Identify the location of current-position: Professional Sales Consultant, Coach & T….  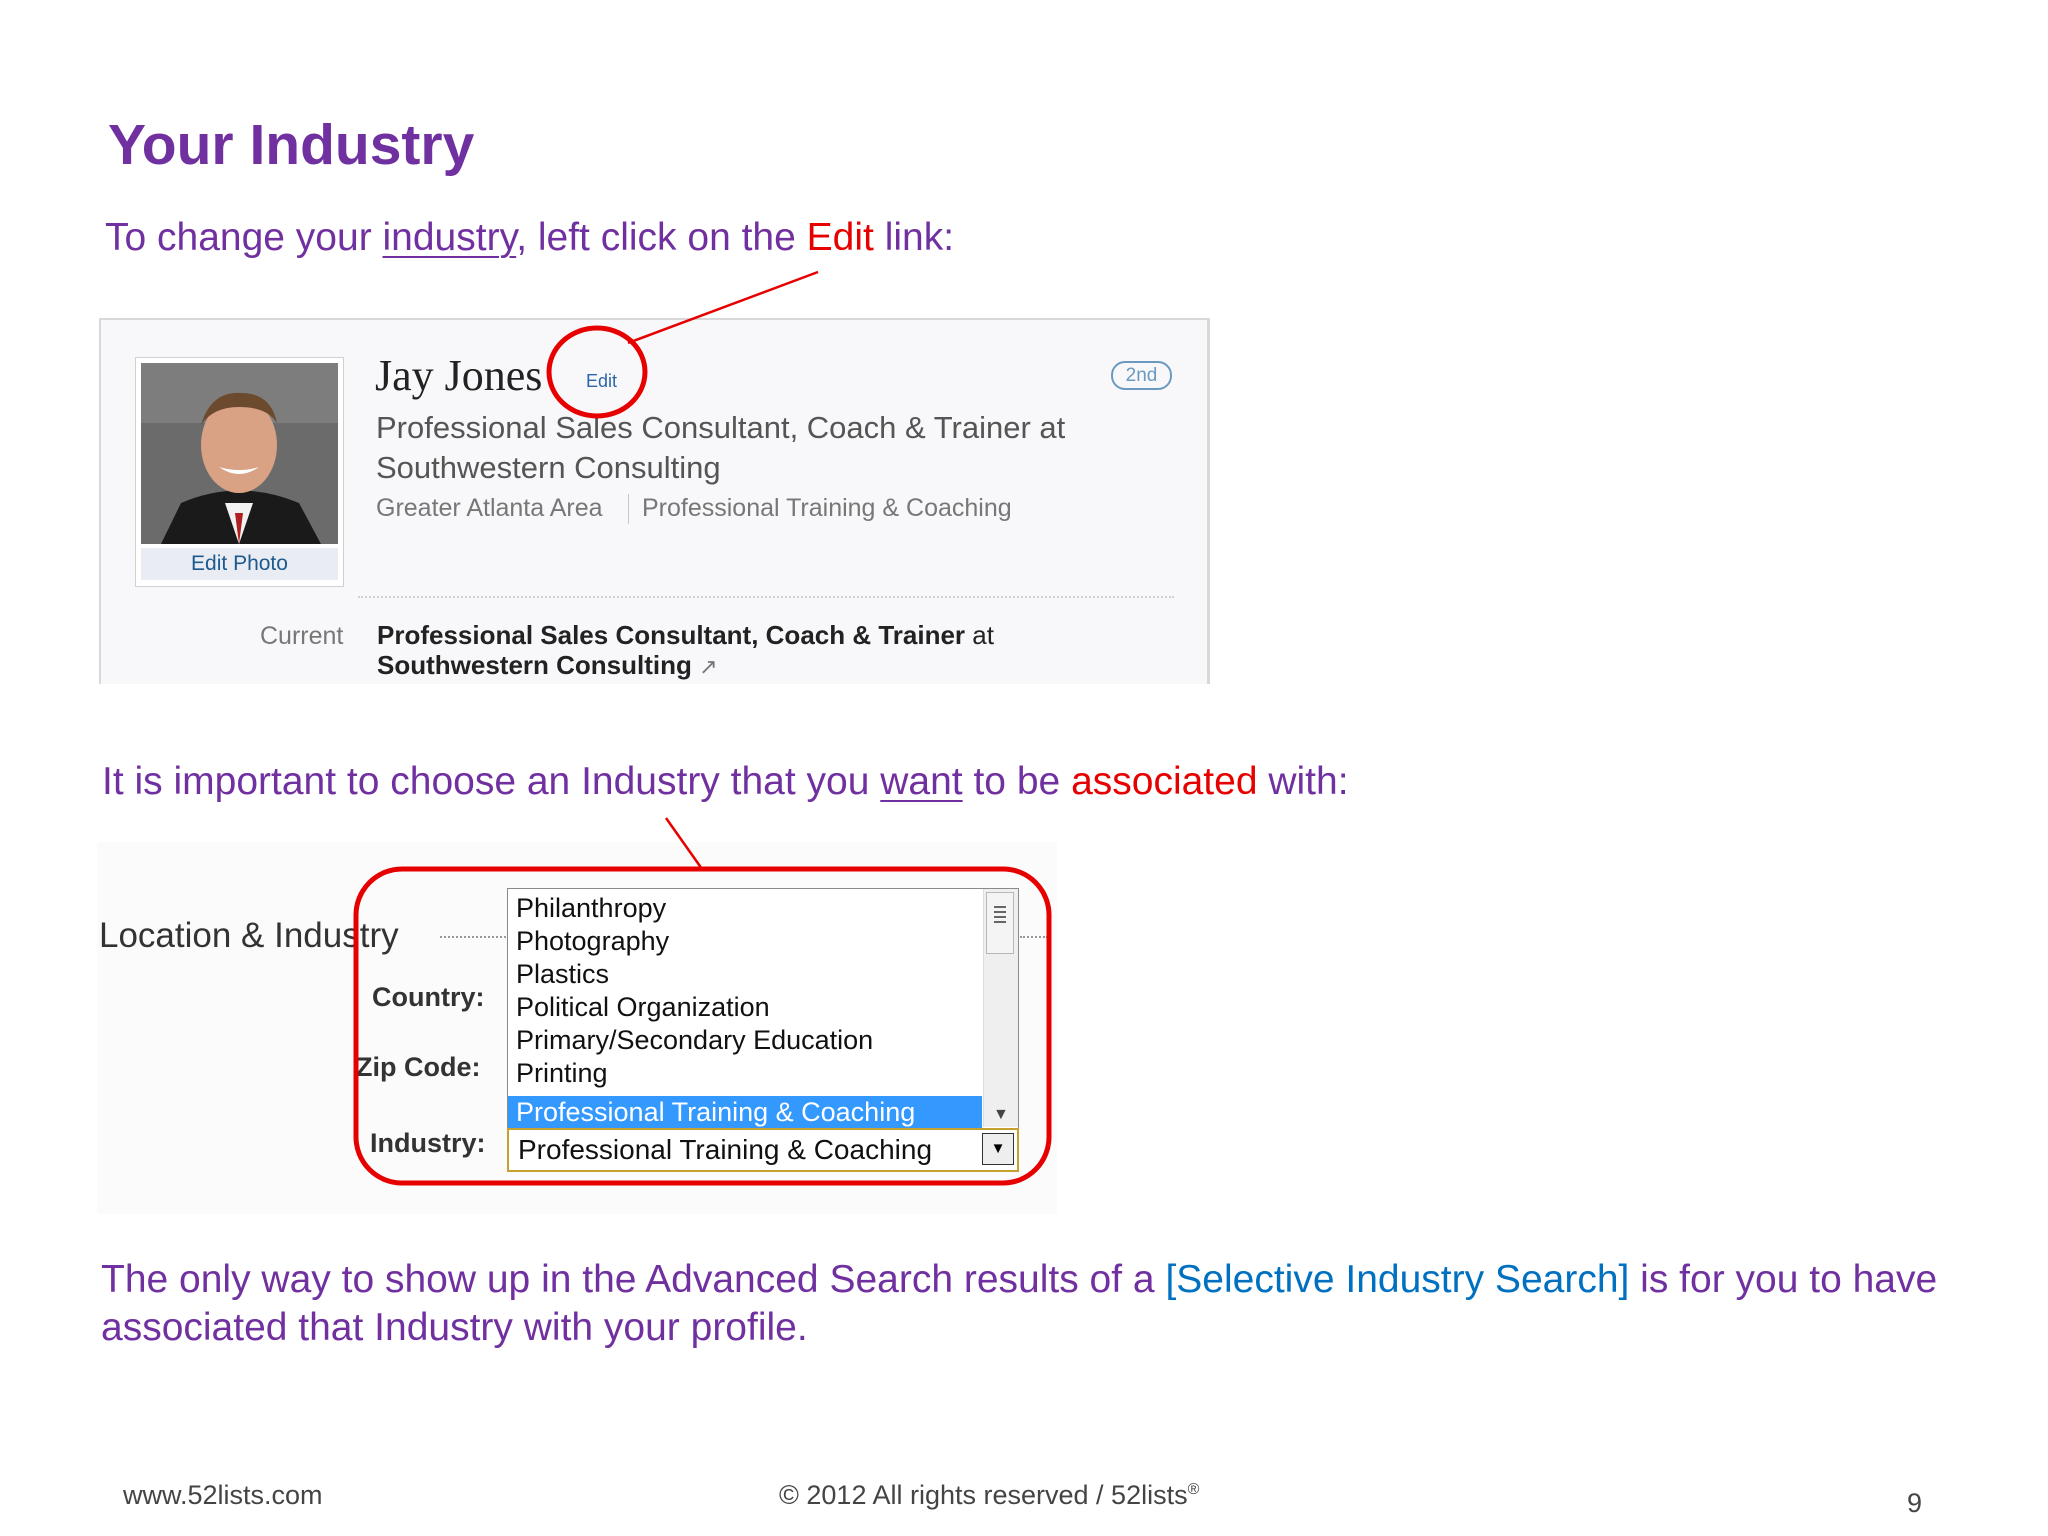
(727, 651).